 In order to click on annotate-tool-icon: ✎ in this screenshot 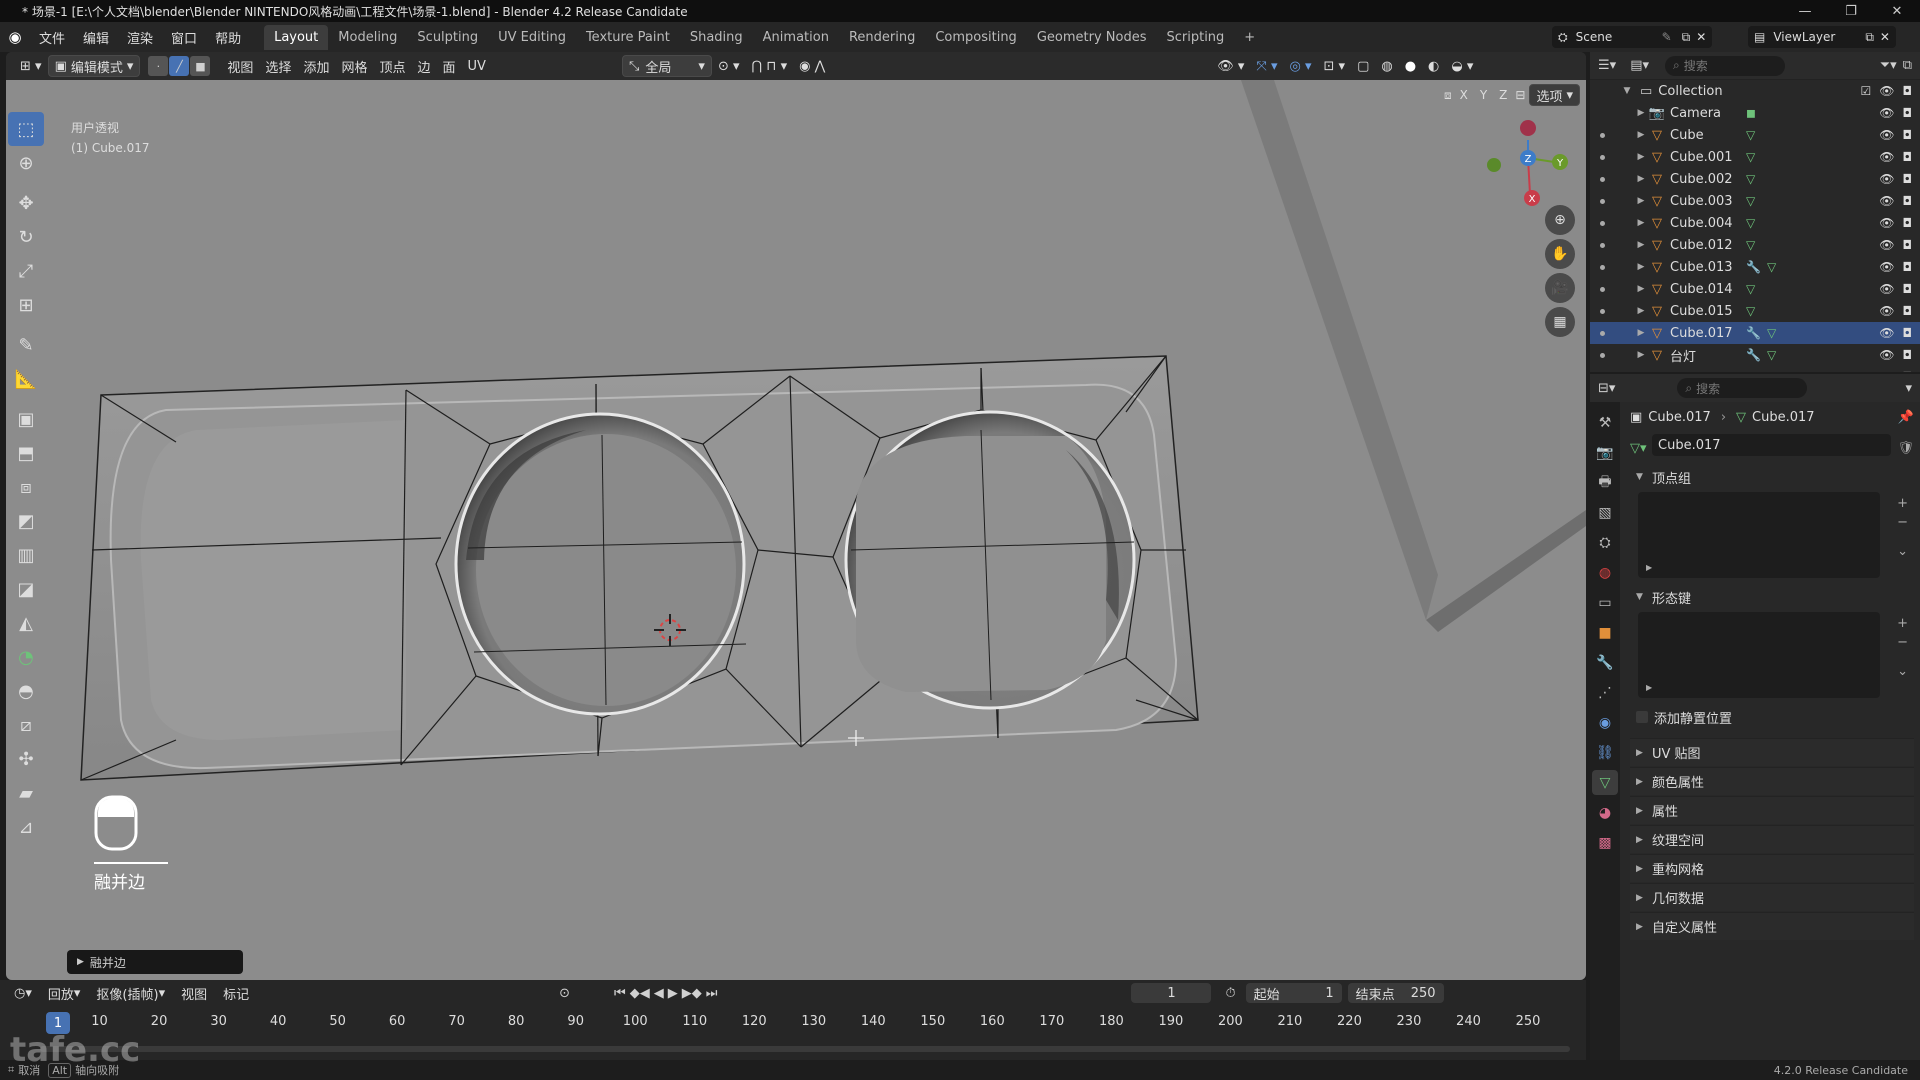, I will do `click(26, 345)`.